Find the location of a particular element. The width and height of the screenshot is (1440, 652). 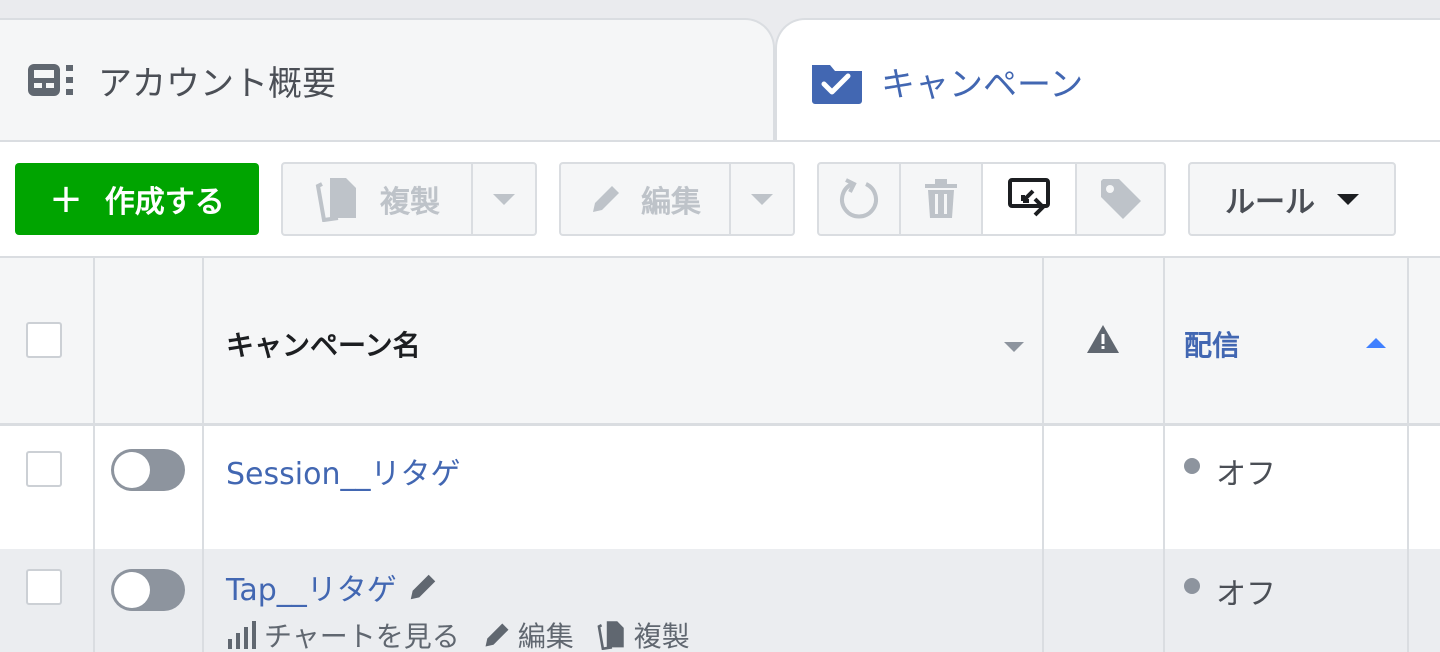

trash-icon is located at coordinates (941, 198).